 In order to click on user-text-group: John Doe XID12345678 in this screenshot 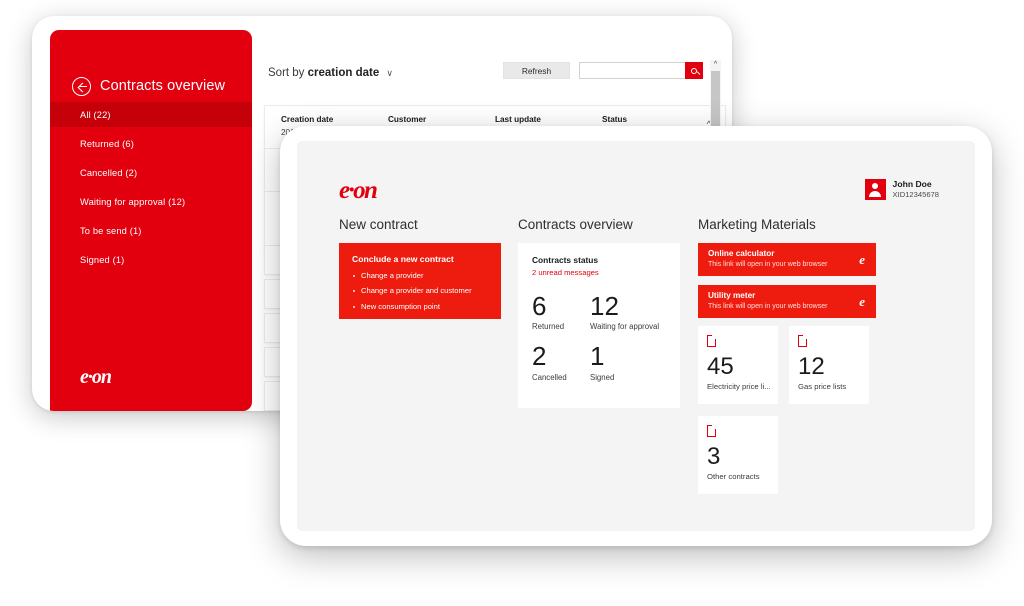, I will do `click(916, 189)`.